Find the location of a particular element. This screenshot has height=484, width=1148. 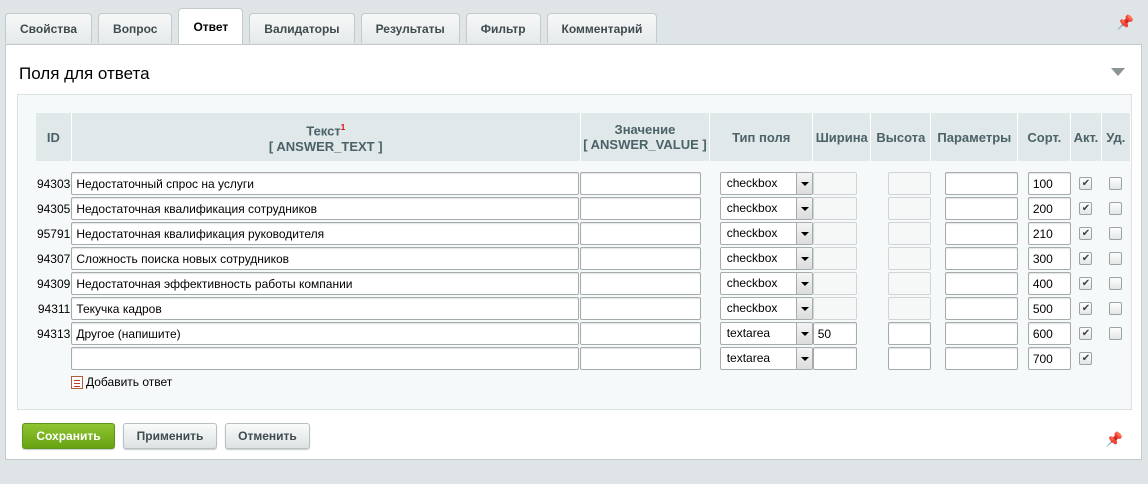

tab-5: Фильтр is located at coordinates (503, 28).